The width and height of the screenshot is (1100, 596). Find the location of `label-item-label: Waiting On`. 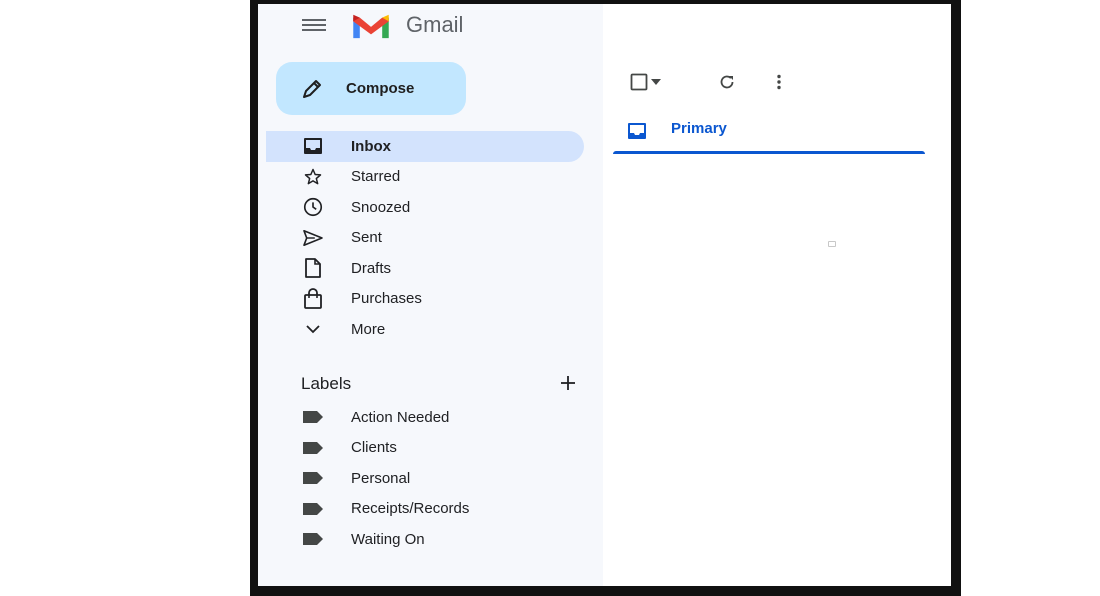

label-item-label: Waiting On is located at coordinates (388, 539).